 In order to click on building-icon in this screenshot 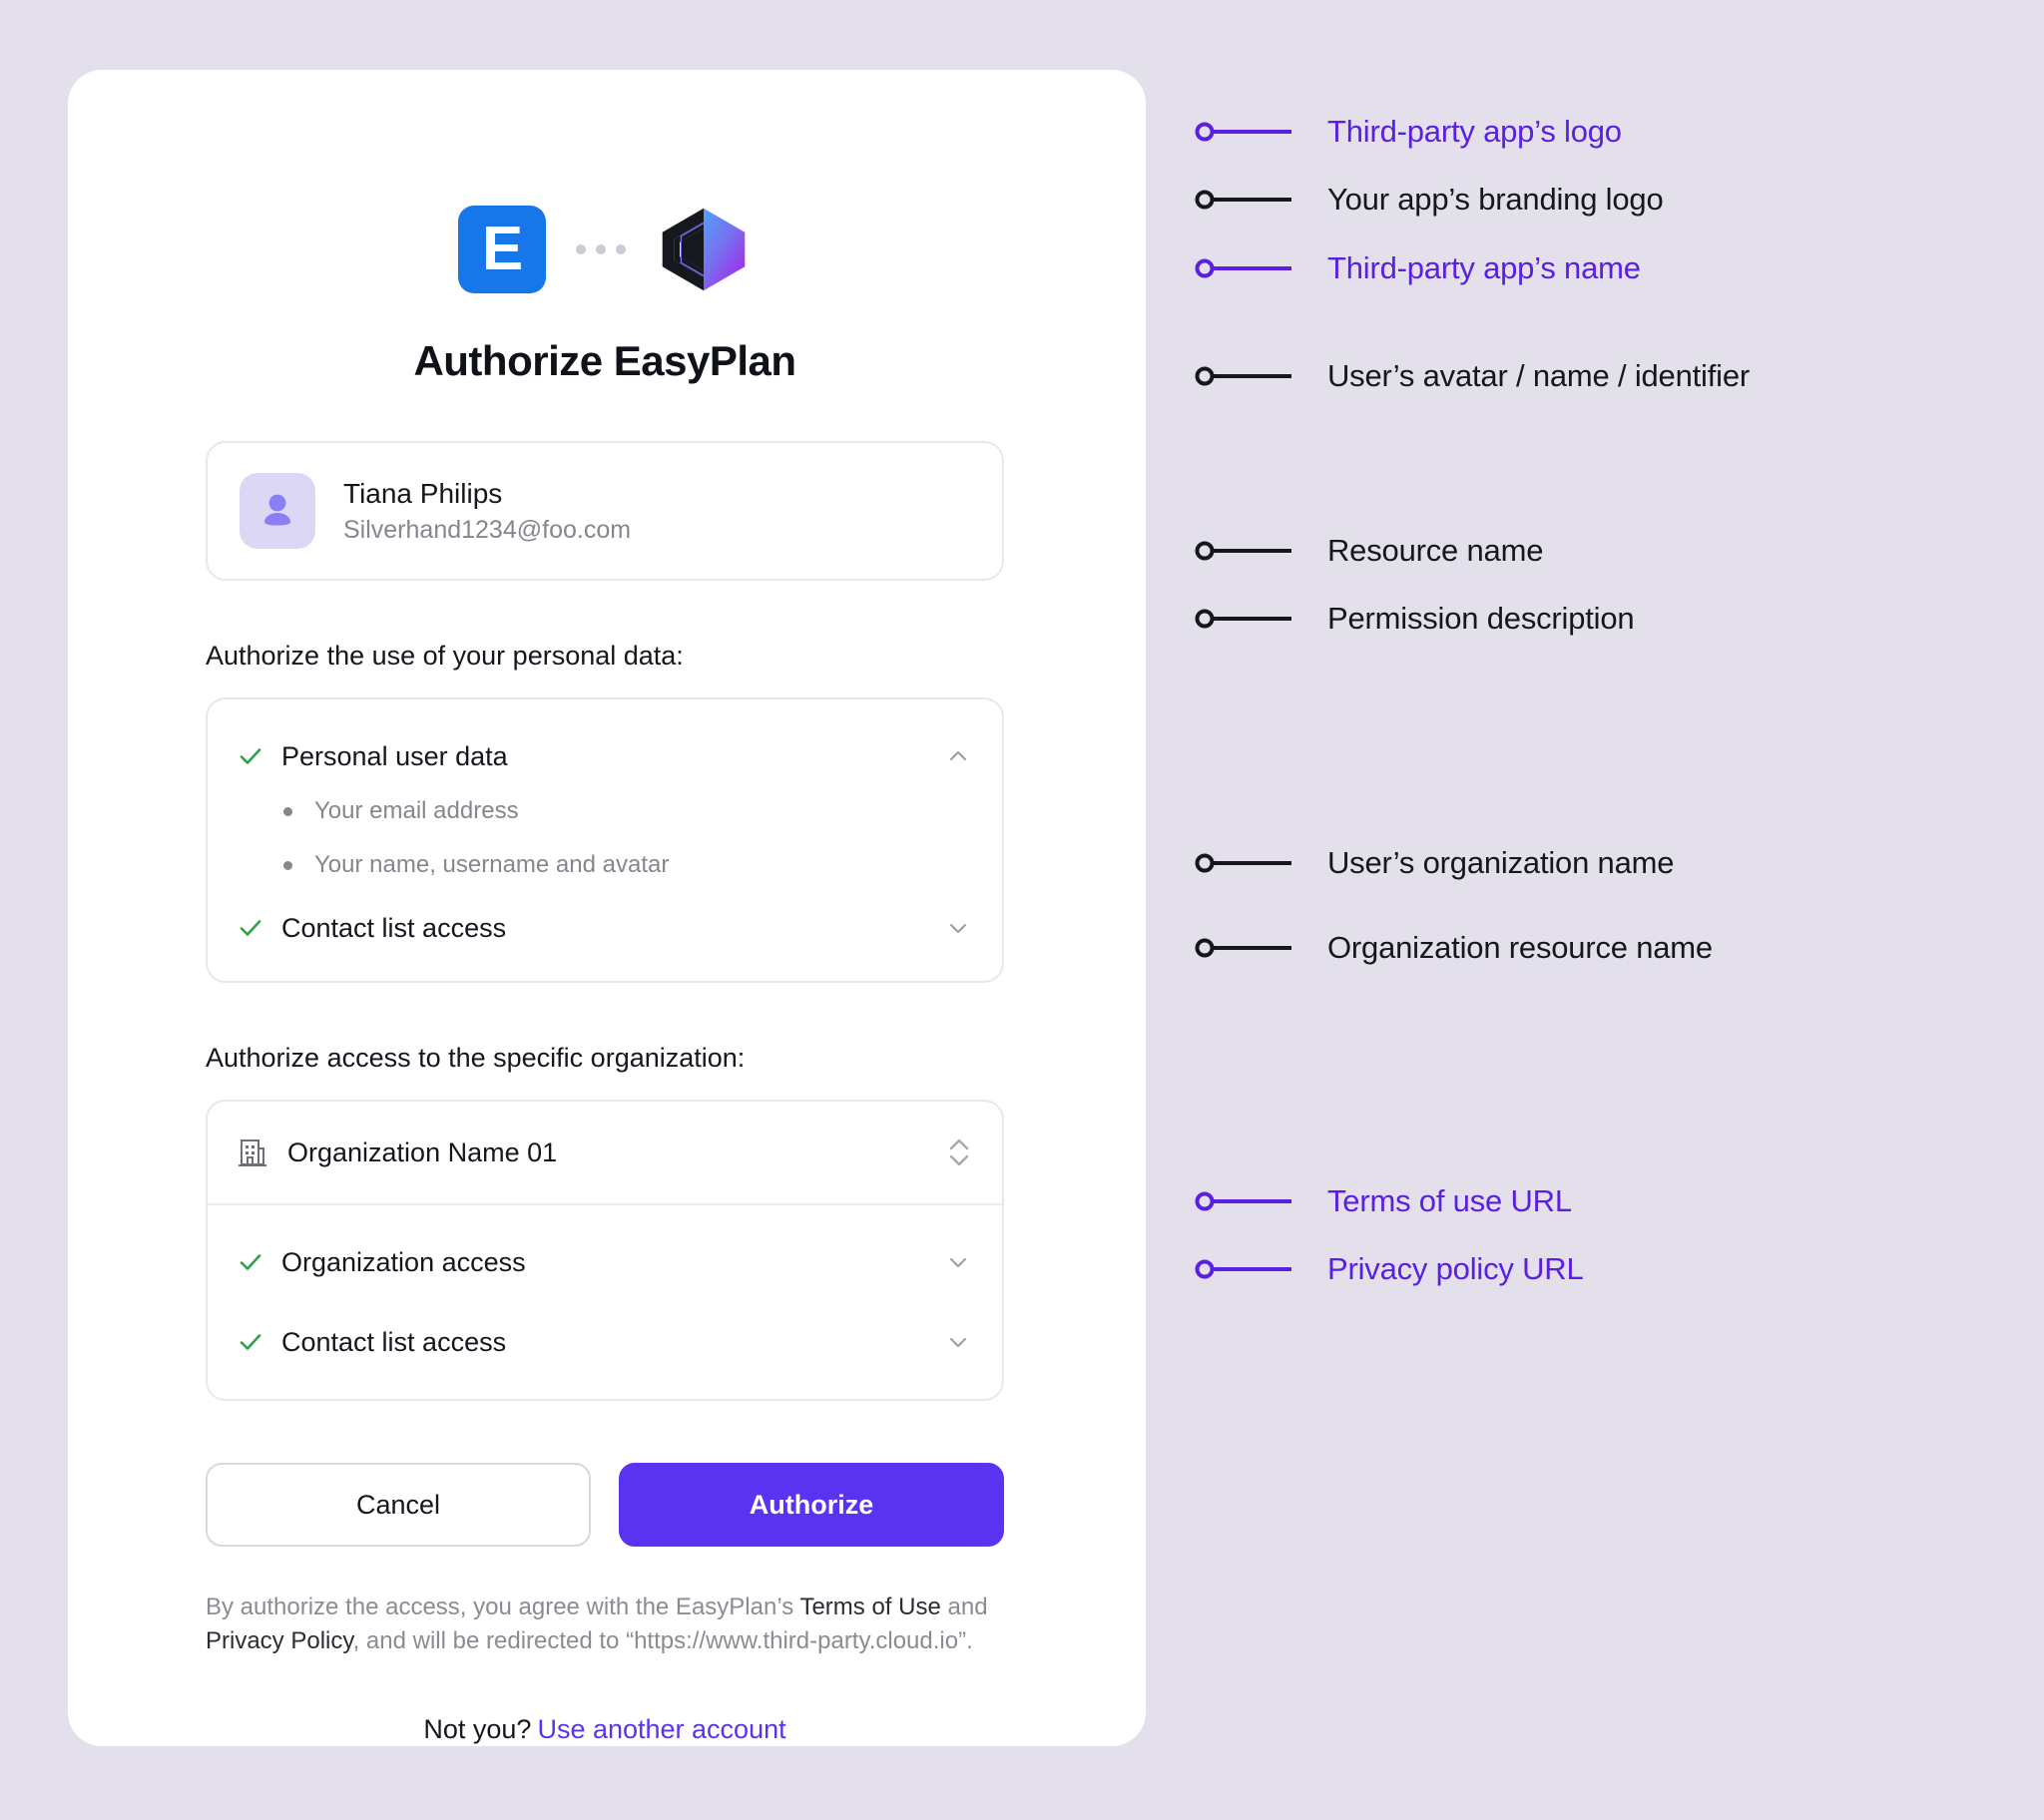, I will do `click(252, 1152)`.